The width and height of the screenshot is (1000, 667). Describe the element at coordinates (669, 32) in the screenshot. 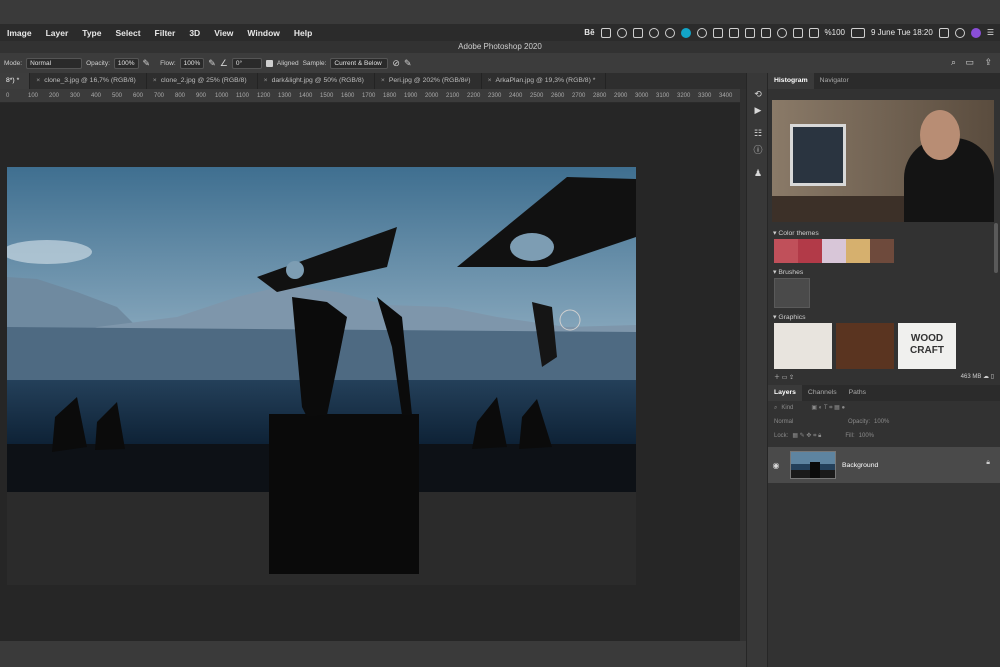

I see `shield-icon` at that location.